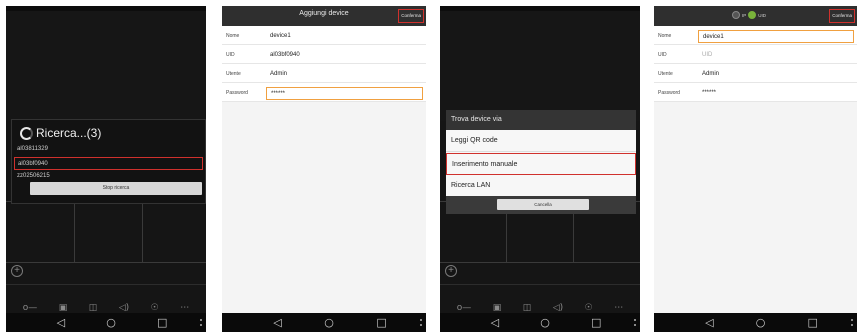  I want to click on search-result-item-selected: al03bf0940, so click(108, 163).